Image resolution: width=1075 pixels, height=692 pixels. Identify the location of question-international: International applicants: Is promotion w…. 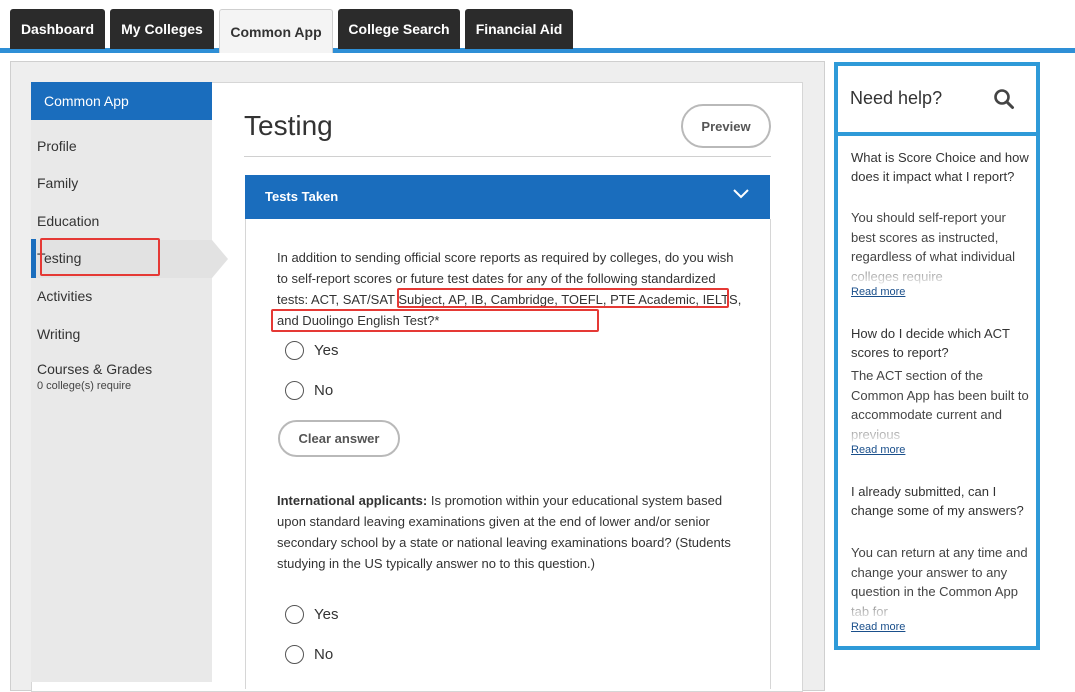
(512, 532).